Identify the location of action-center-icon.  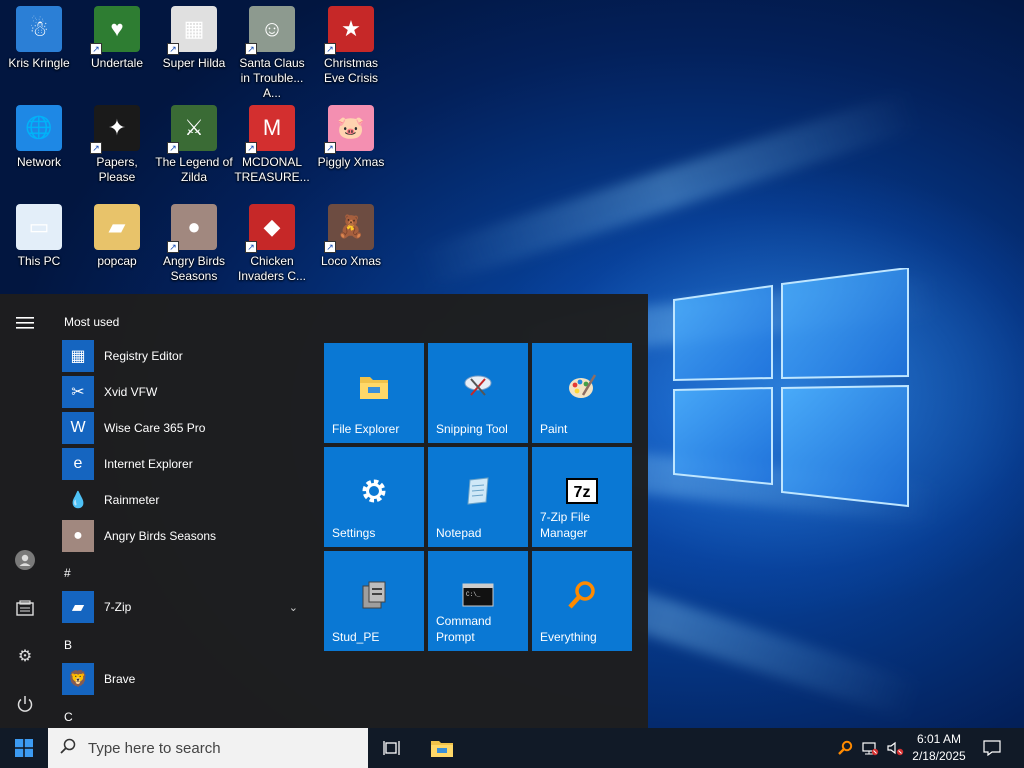
(992, 748).